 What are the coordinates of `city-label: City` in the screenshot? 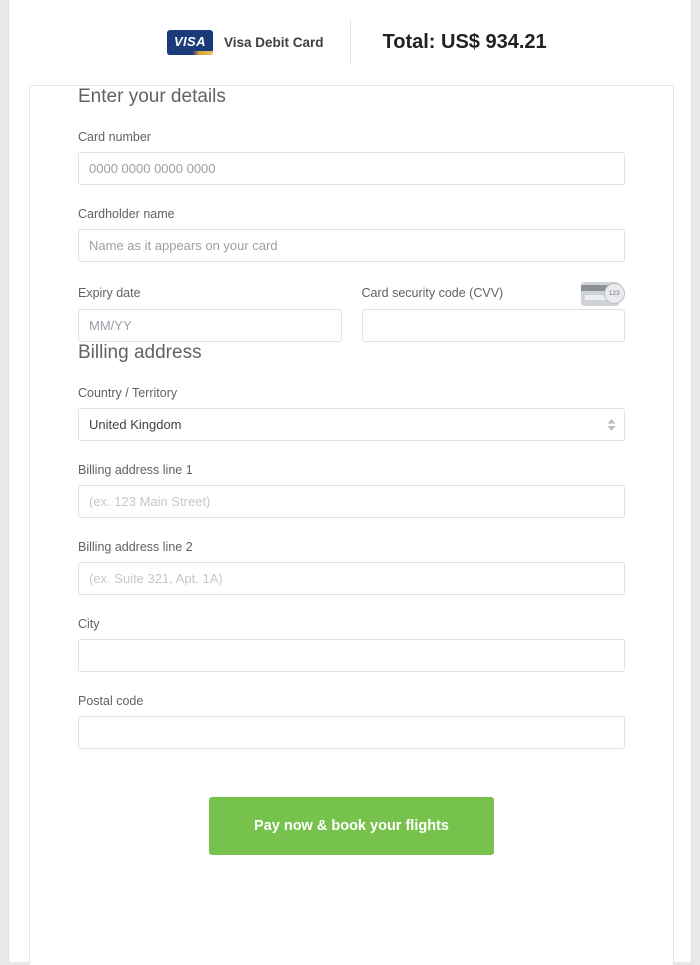 It's located at (89, 624).